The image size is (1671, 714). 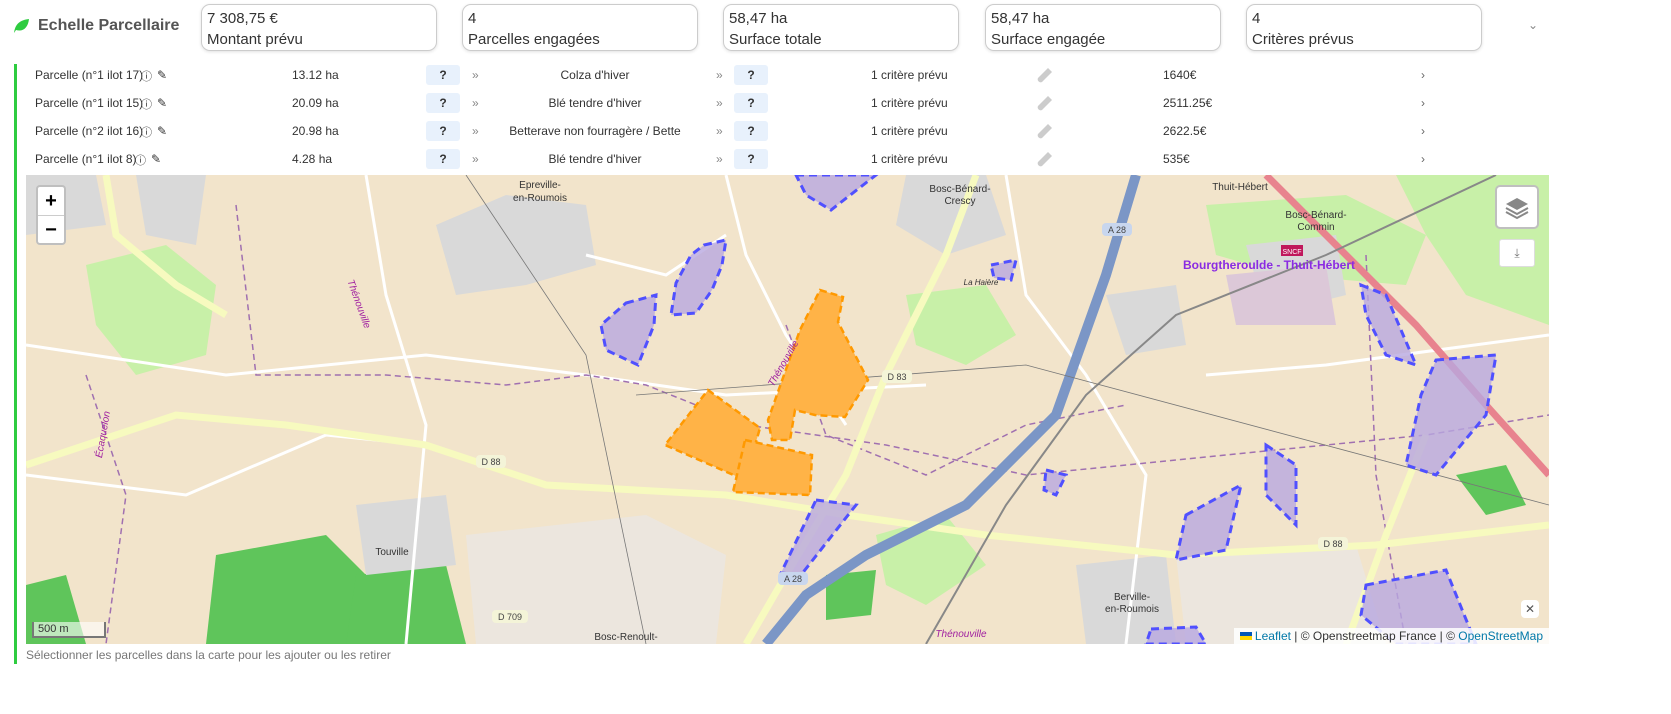 What do you see at coordinates (1315, 227) in the screenshot?
I see `map-label: Commin` at bounding box center [1315, 227].